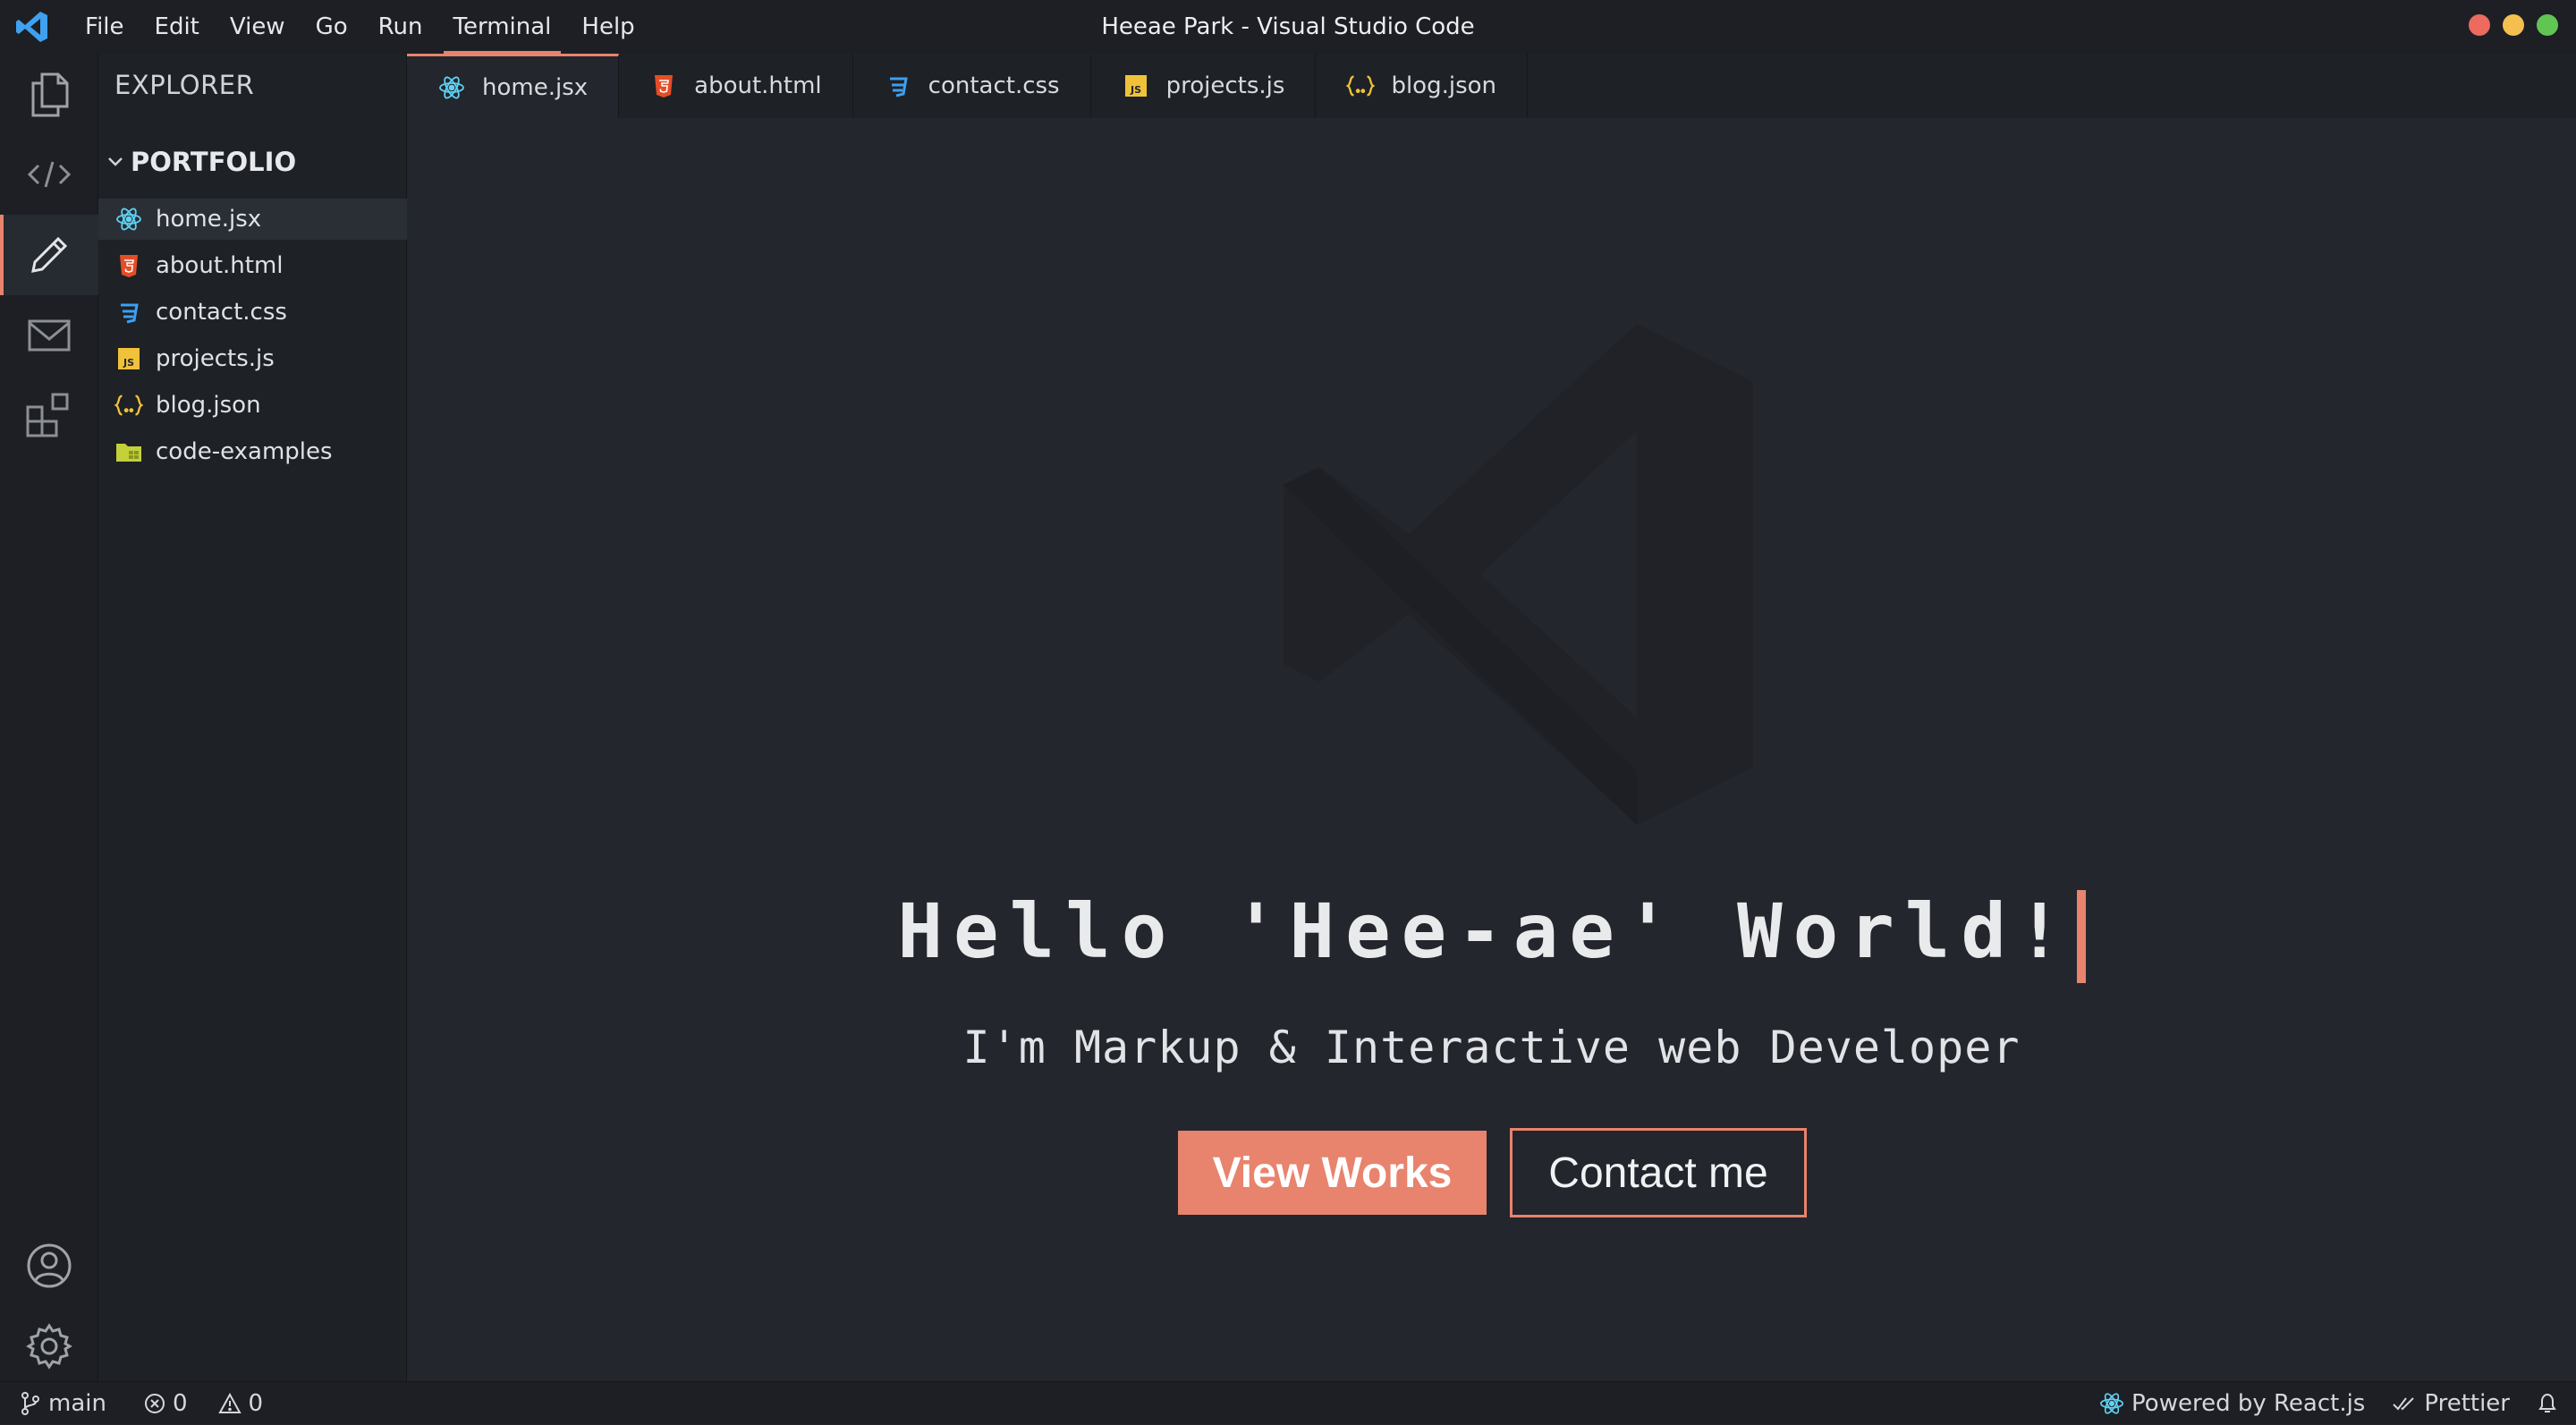  Describe the element at coordinates (49, 416) in the screenshot. I see `extensions-icon` at that location.